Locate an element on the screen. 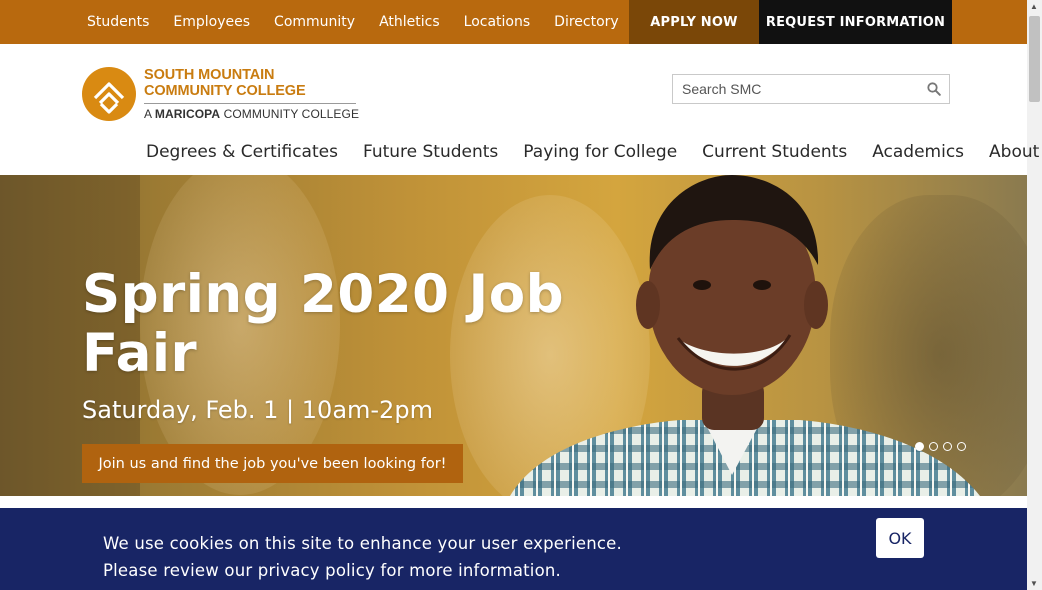  util-link-locations: Locations is located at coordinates (497, 22).